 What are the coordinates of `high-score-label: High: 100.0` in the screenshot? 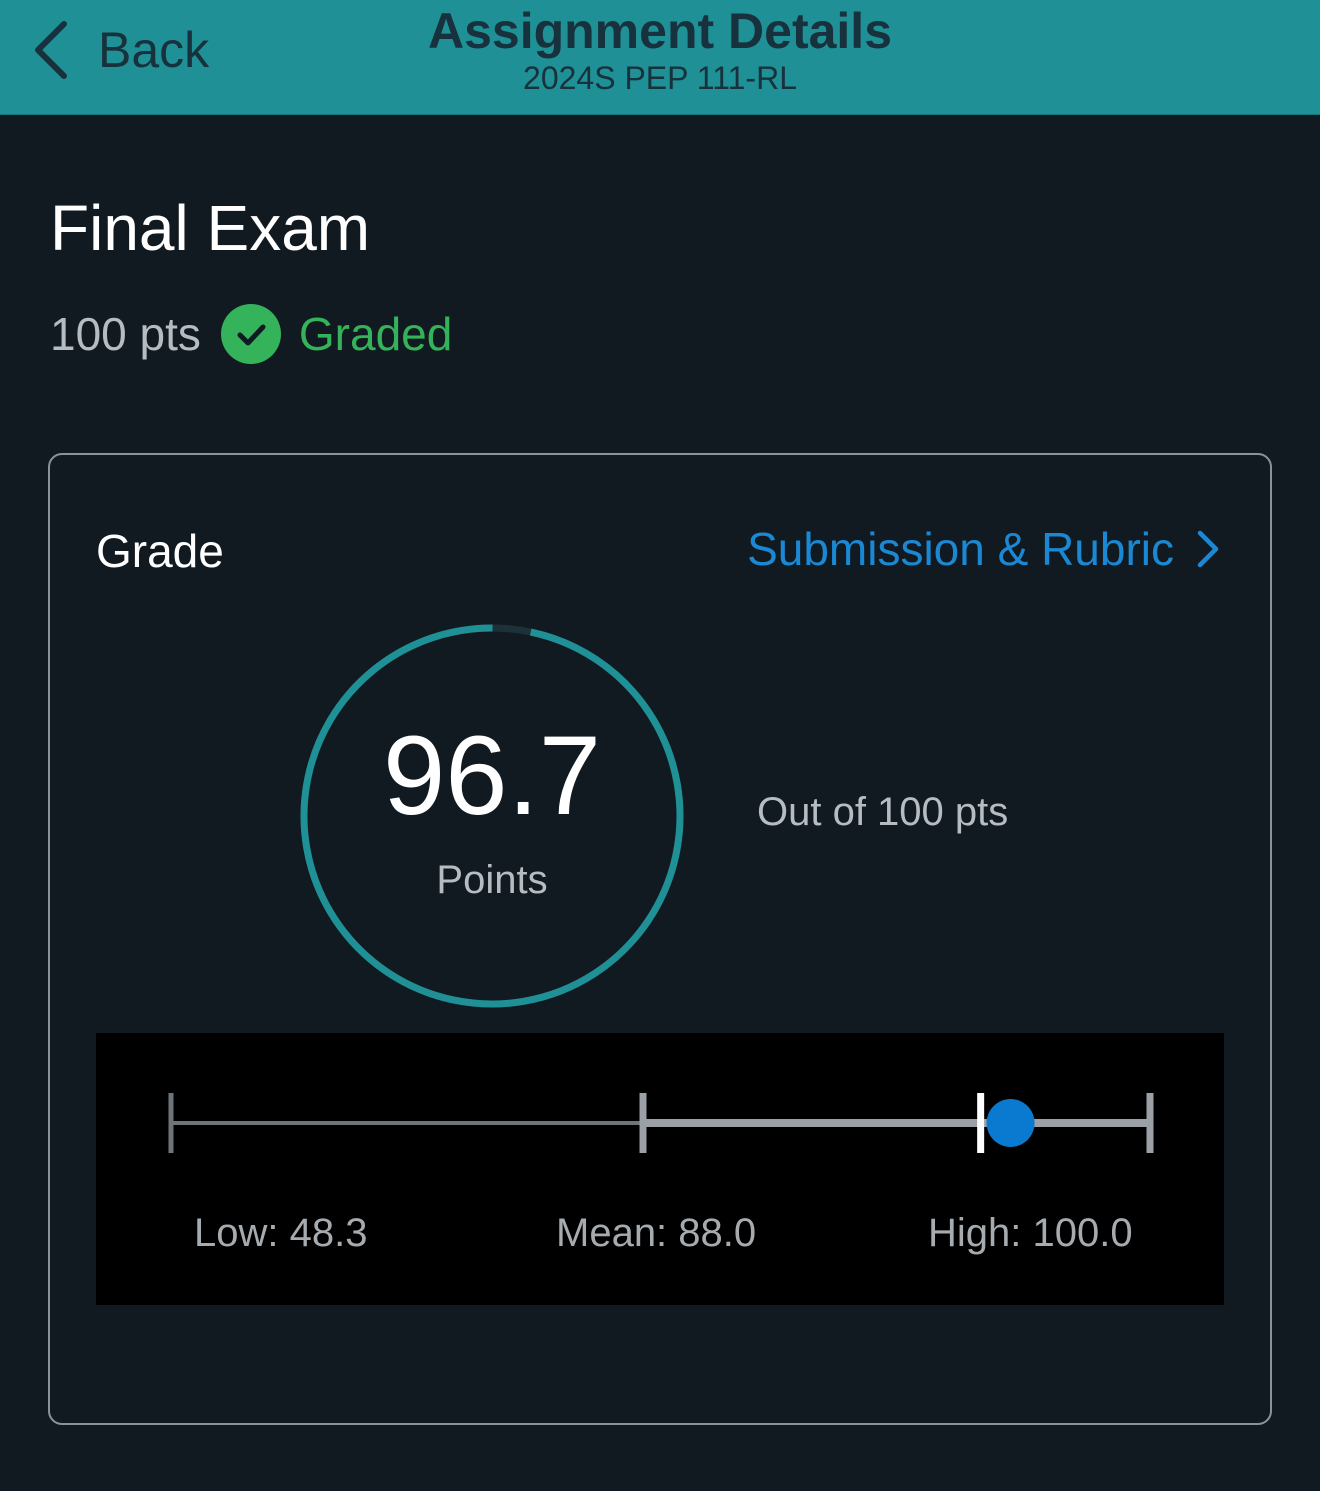 It's located at (1030, 1233).